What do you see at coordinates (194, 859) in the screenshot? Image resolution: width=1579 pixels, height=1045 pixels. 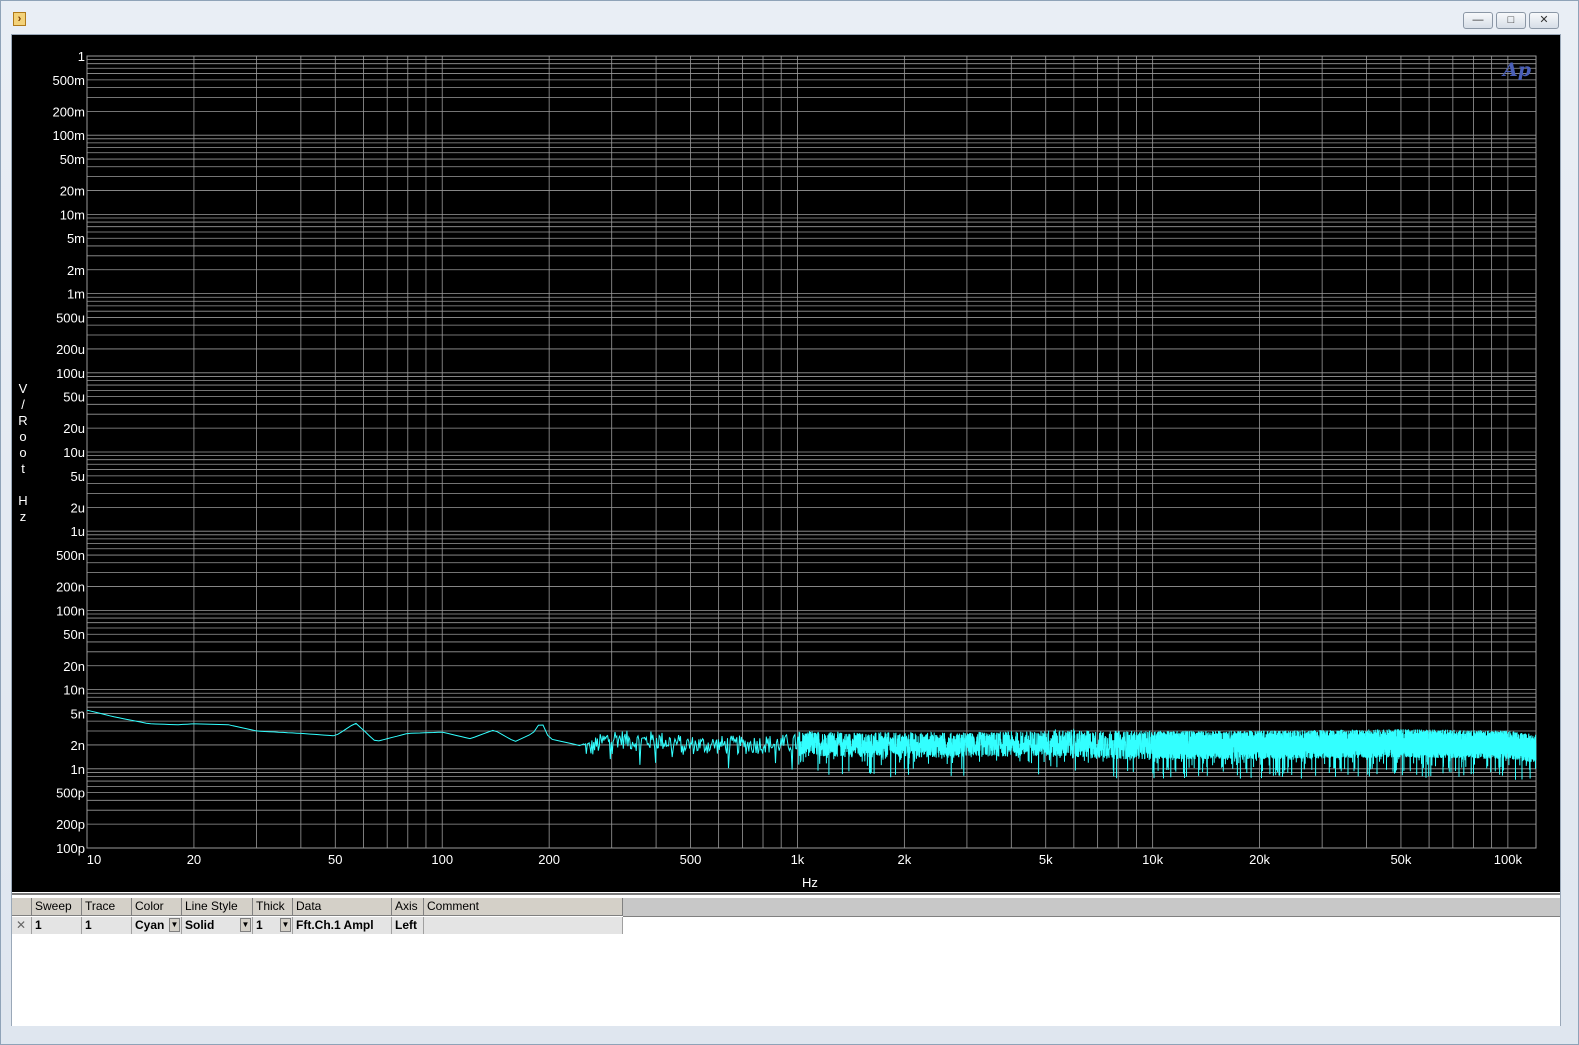 I see `x-tick-label: 20` at bounding box center [194, 859].